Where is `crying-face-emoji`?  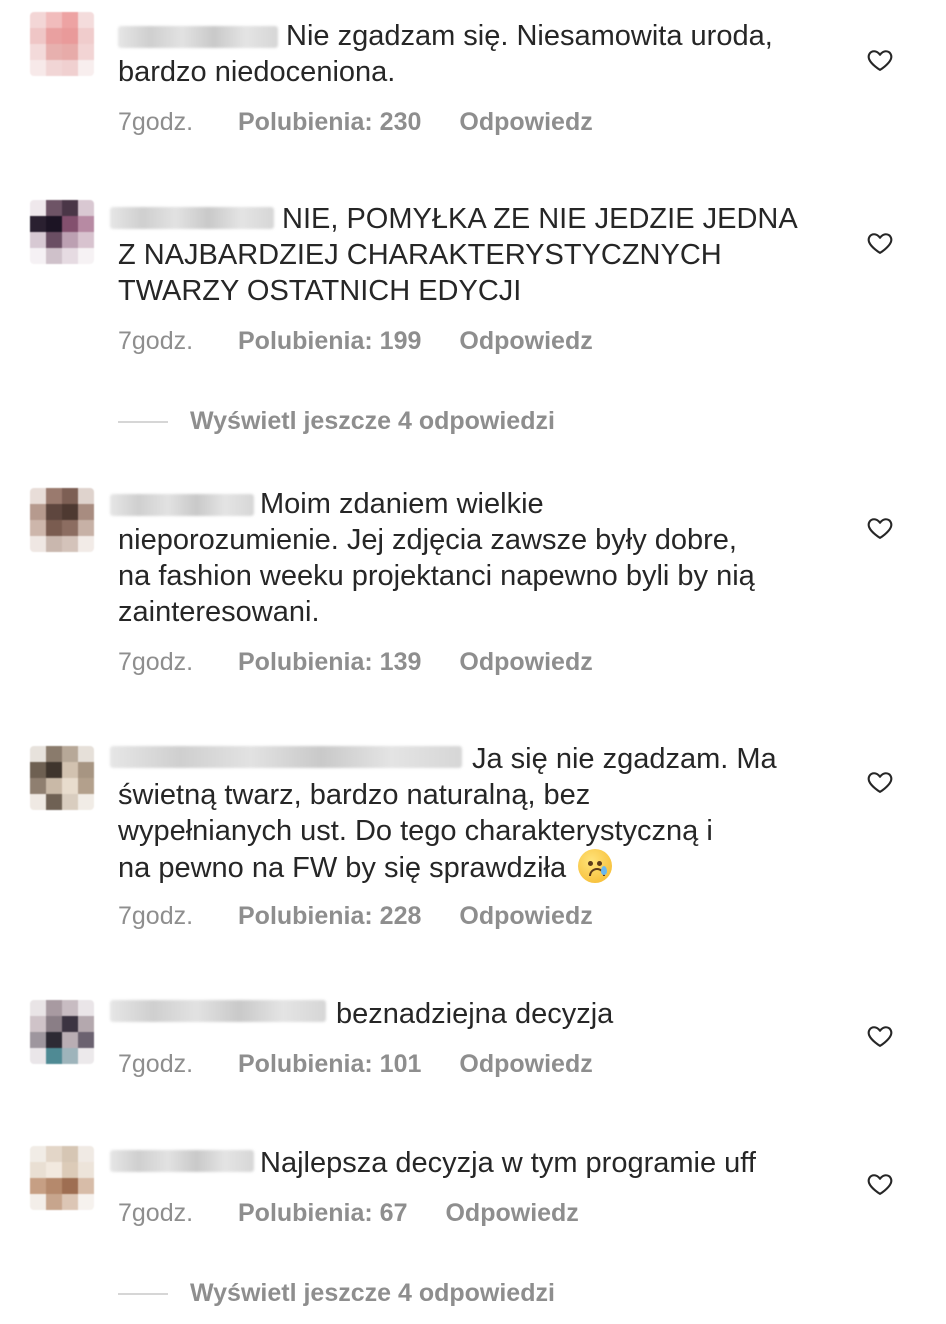 crying-face-emoji is located at coordinates (595, 866).